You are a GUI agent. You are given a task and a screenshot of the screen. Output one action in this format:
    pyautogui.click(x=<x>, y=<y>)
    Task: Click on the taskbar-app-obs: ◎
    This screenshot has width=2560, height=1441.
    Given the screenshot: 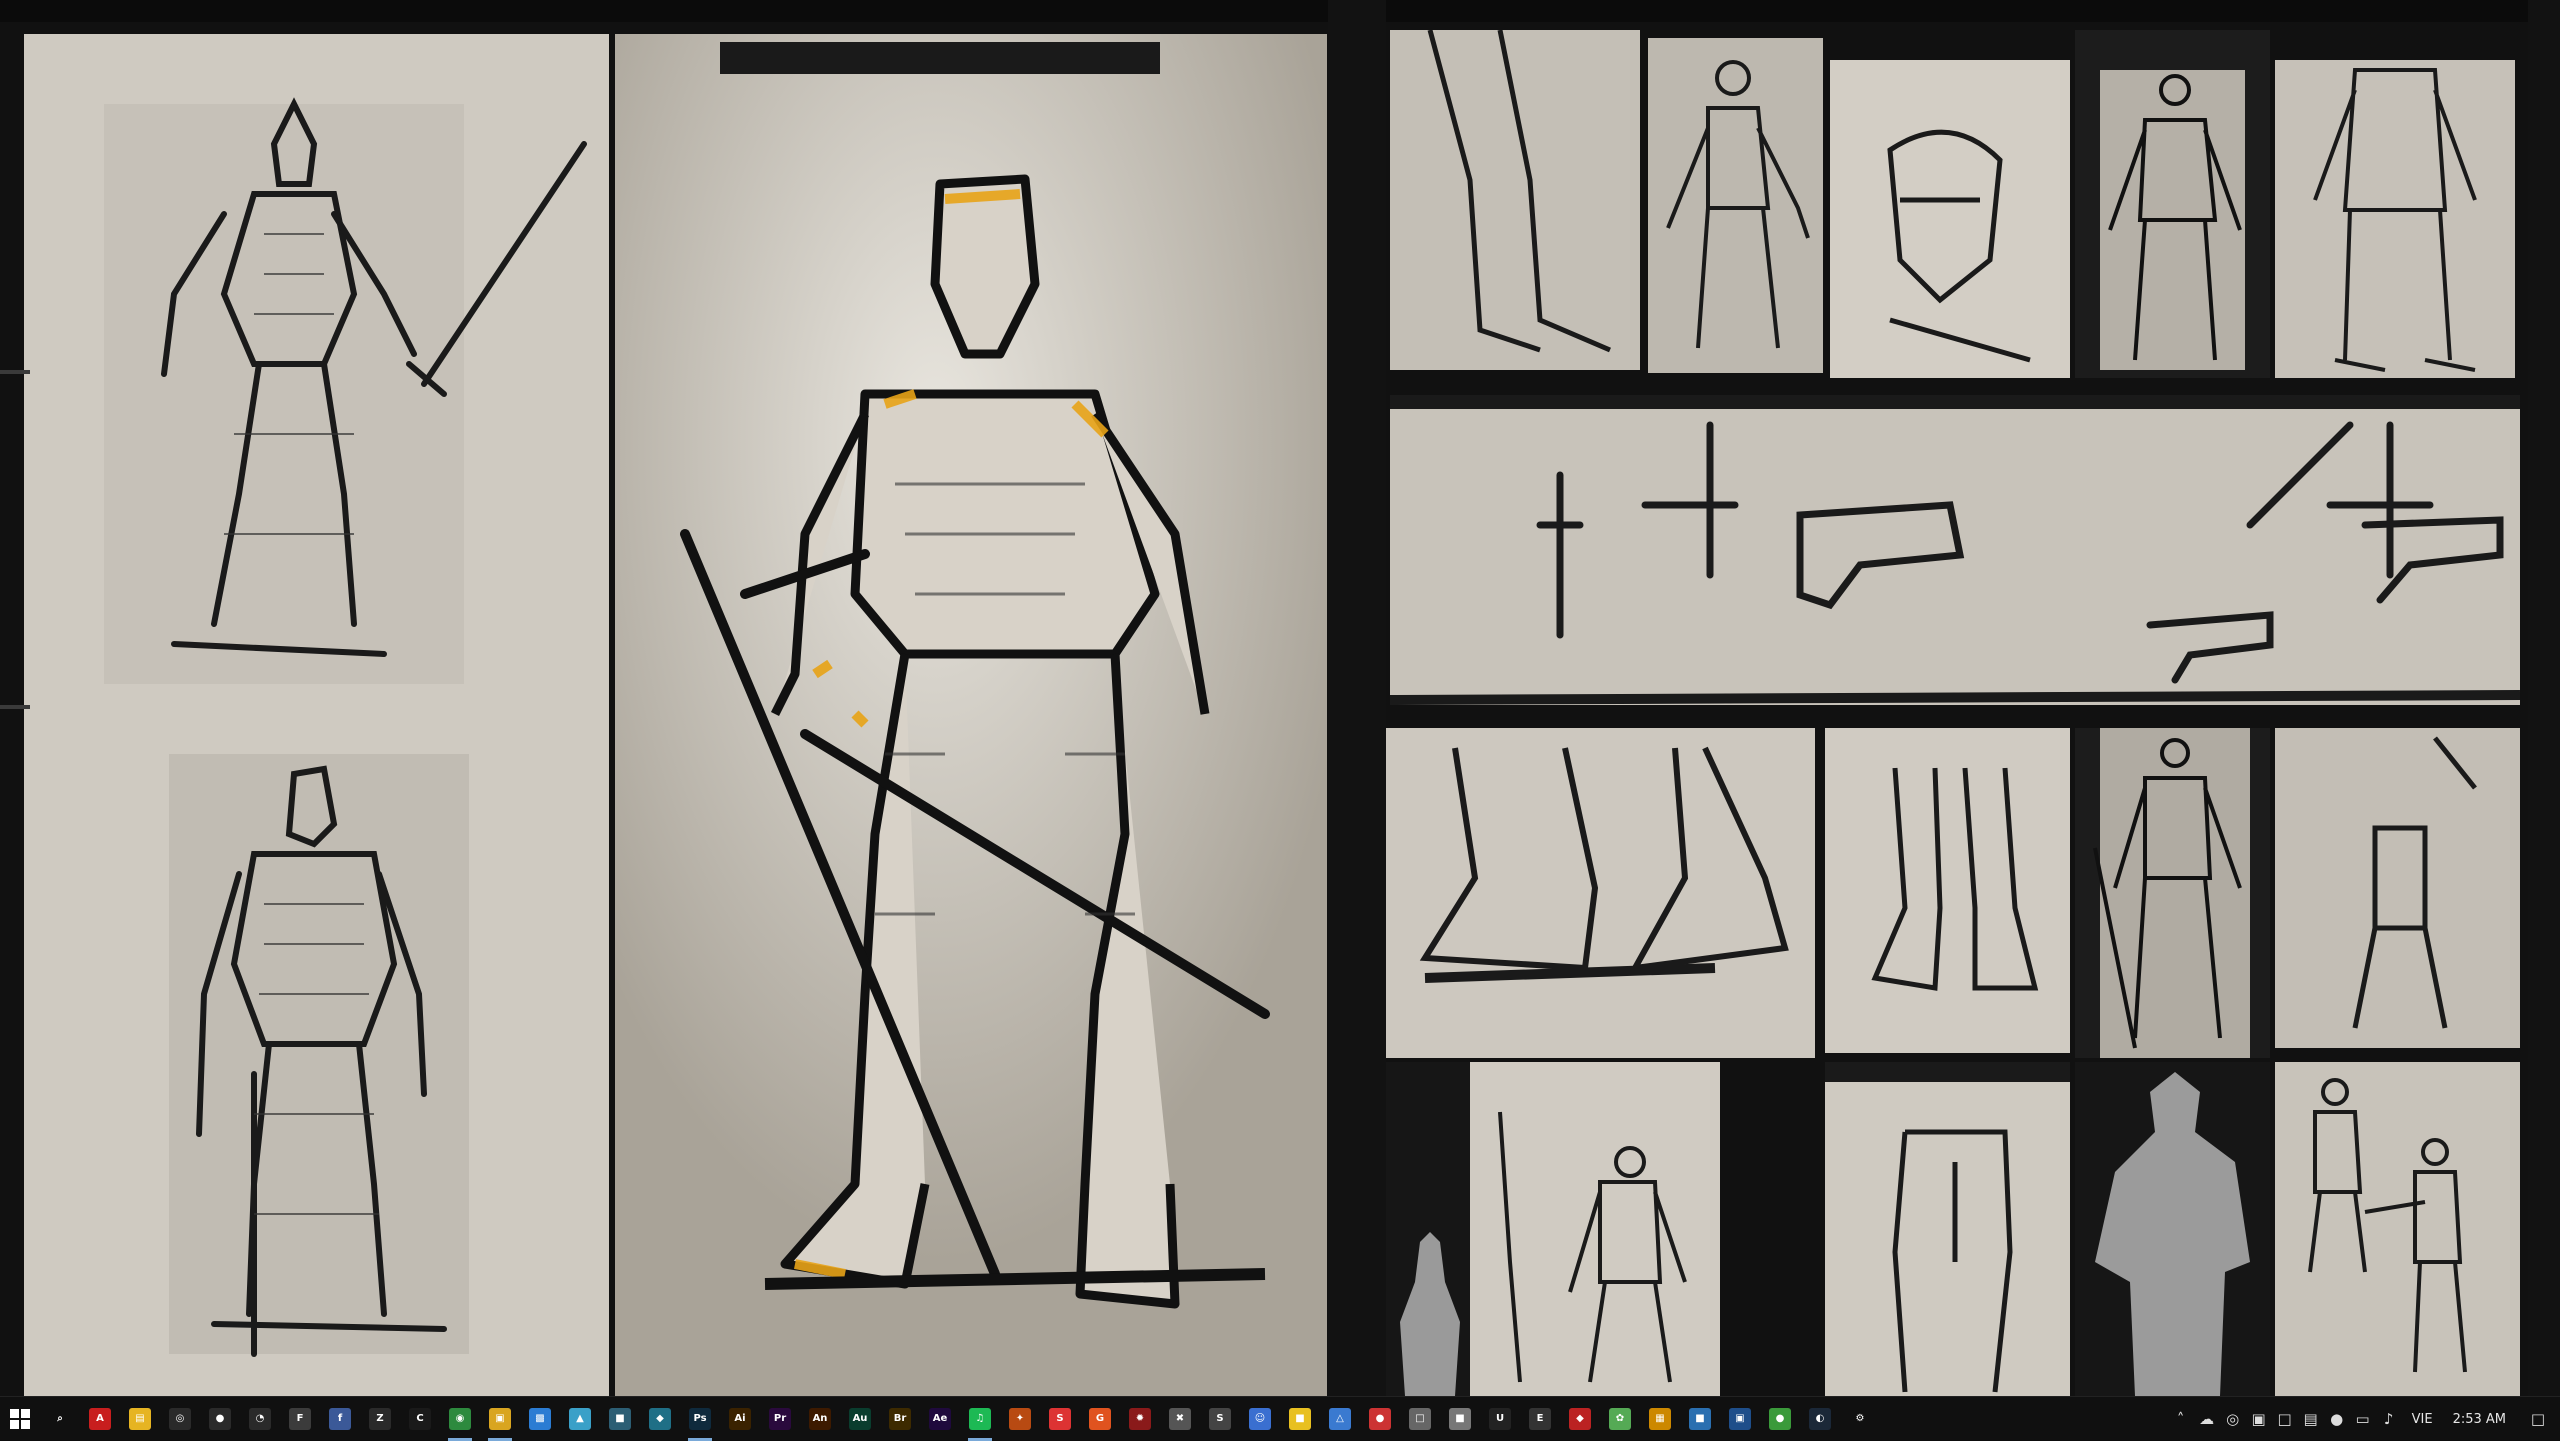 What is the action you would take?
    pyautogui.click(x=180, y=1419)
    